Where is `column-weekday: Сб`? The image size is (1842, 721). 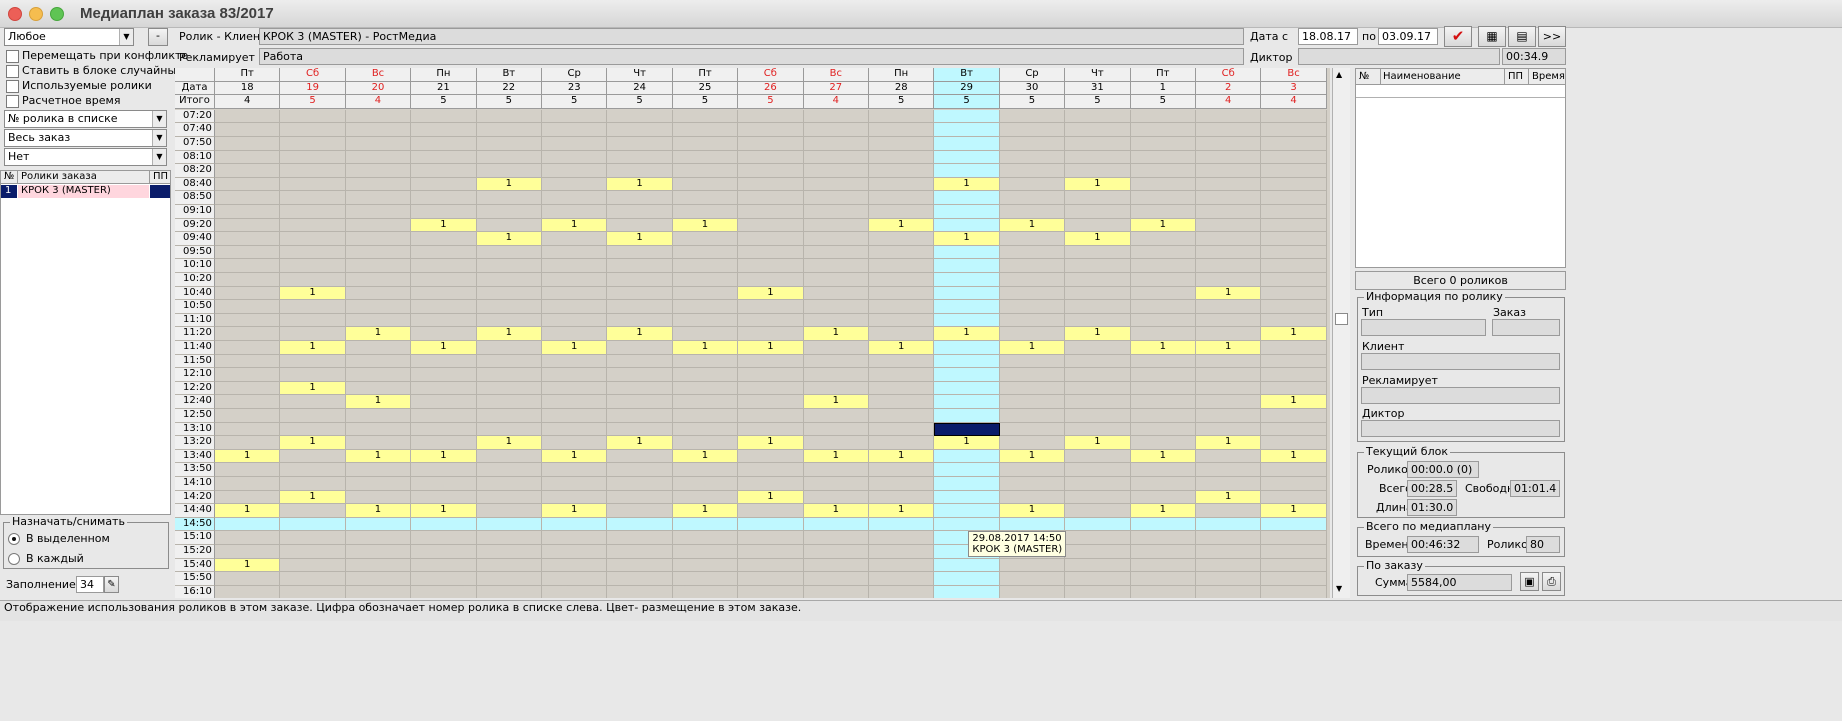
column-weekday: Сб is located at coordinates (313, 75).